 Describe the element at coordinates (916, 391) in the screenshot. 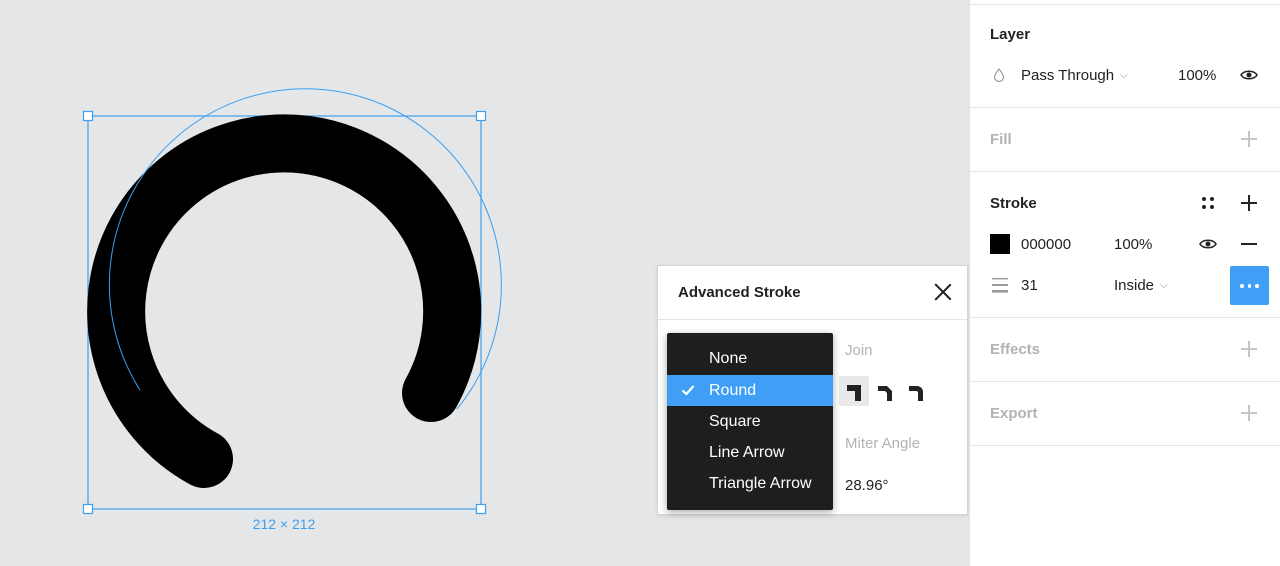

I see `round-join-icon` at that location.